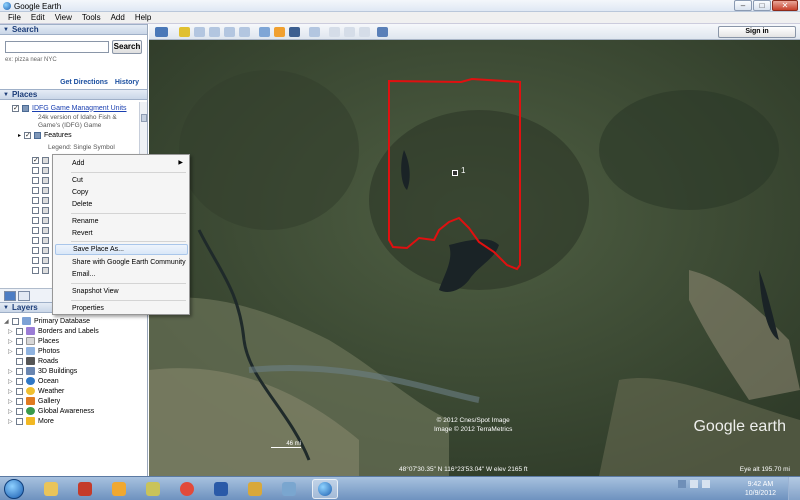  What do you see at coordinates (760, 489) in the screenshot?
I see `system-clock: 9:42 AM 10/9/2012` at bounding box center [760, 489].